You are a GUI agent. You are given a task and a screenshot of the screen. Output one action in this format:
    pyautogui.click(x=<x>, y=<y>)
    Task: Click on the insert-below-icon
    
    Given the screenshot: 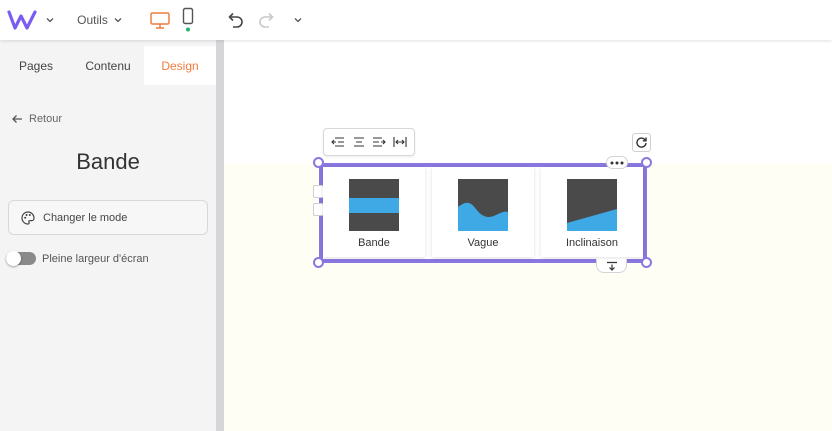 What is the action you would take?
    pyautogui.click(x=611, y=266)
    